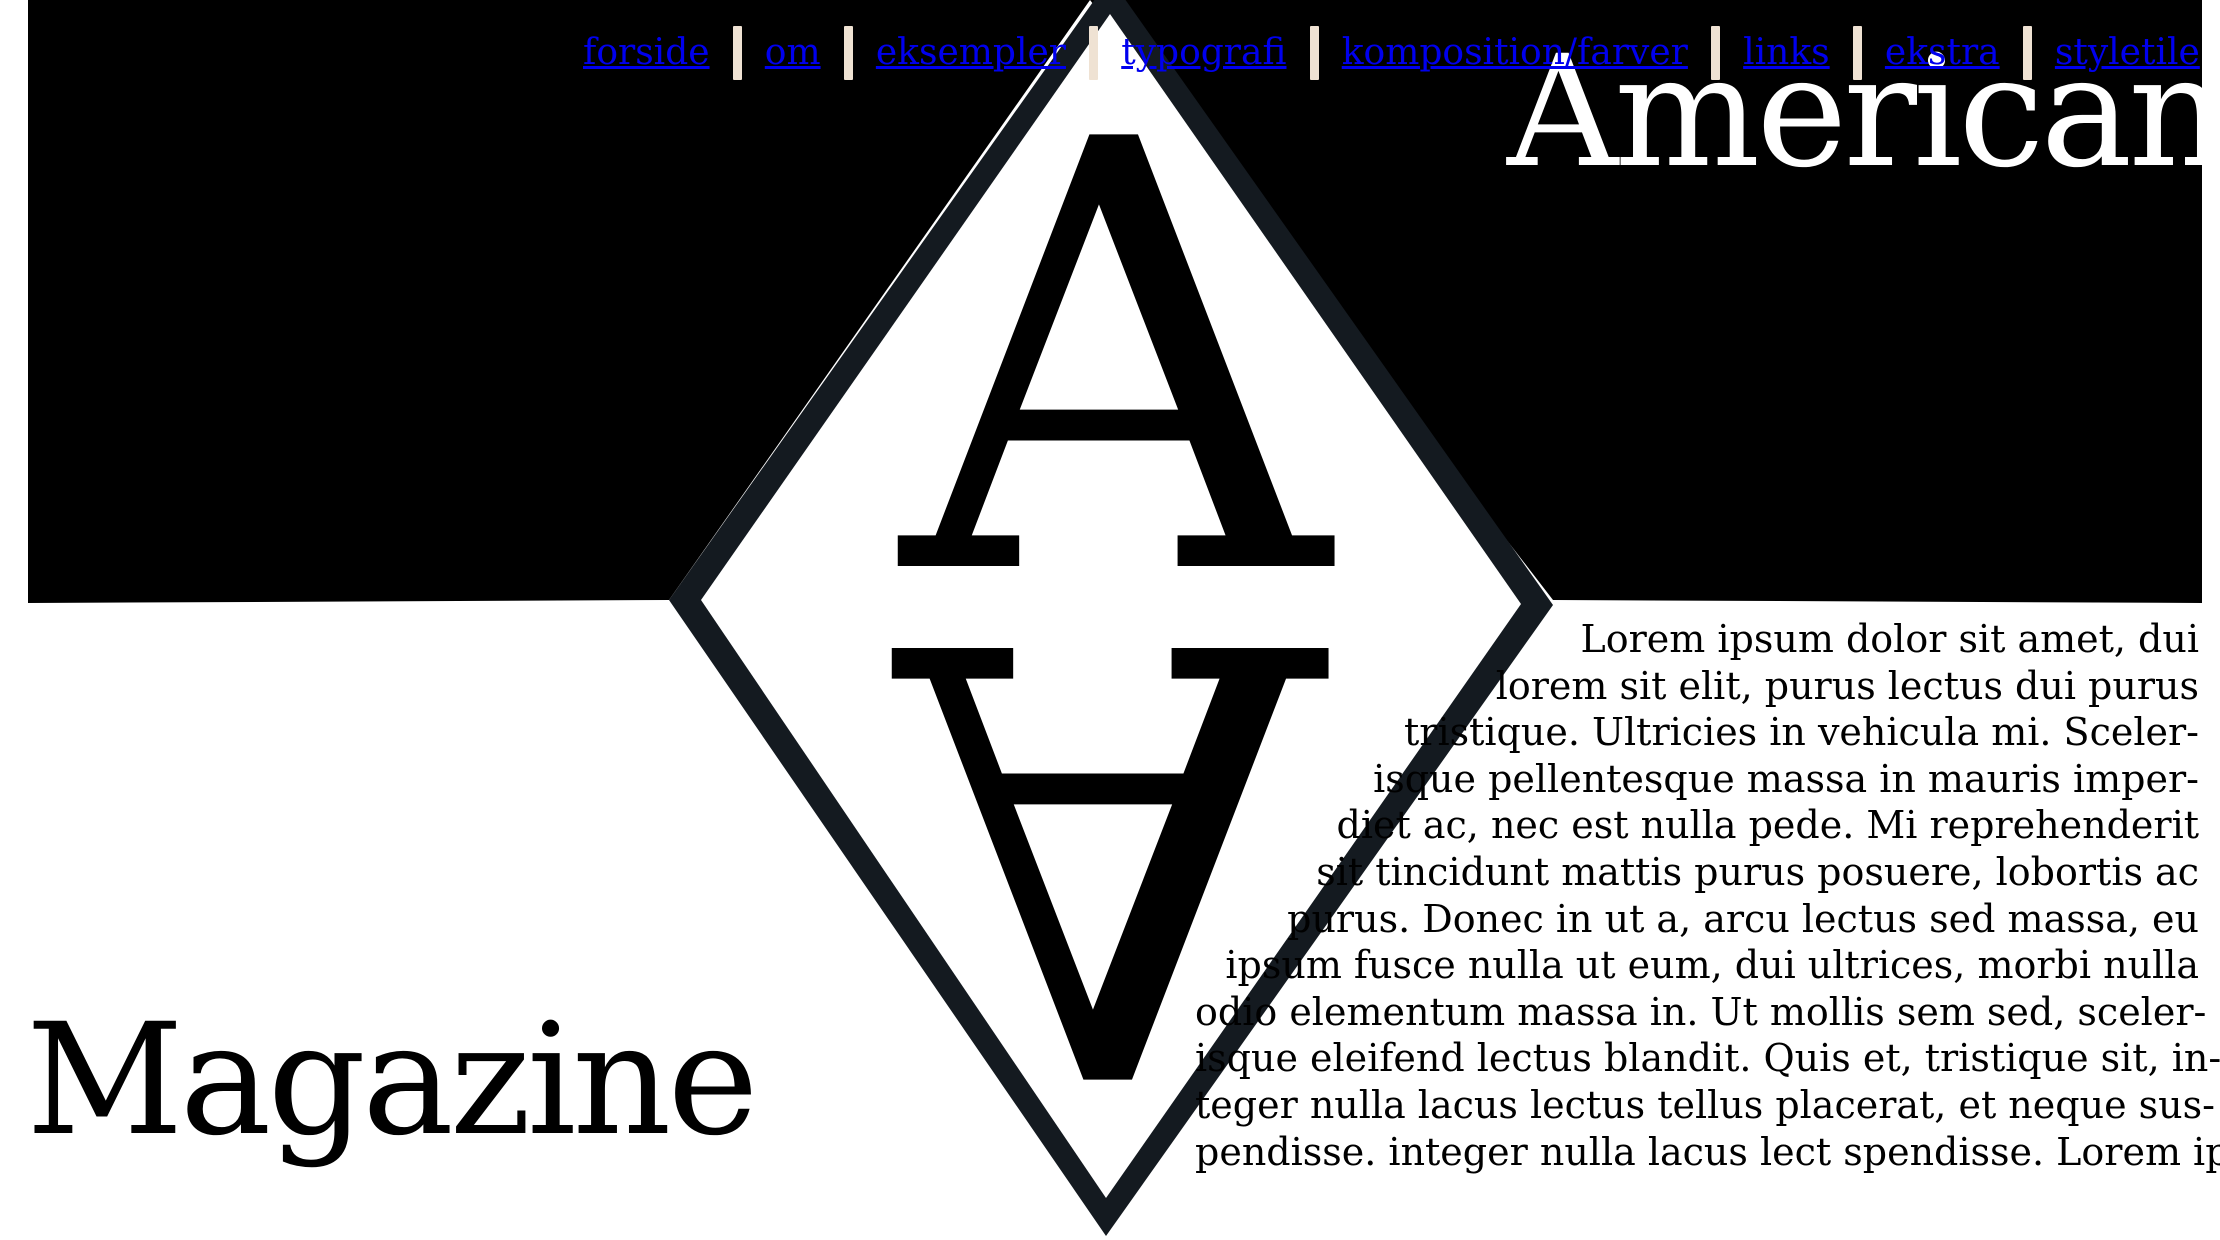  What do you see at coordinates (646, 53) in the screenshot?
I see `nav-link-forside: forside` at bounding box center [646, 53].